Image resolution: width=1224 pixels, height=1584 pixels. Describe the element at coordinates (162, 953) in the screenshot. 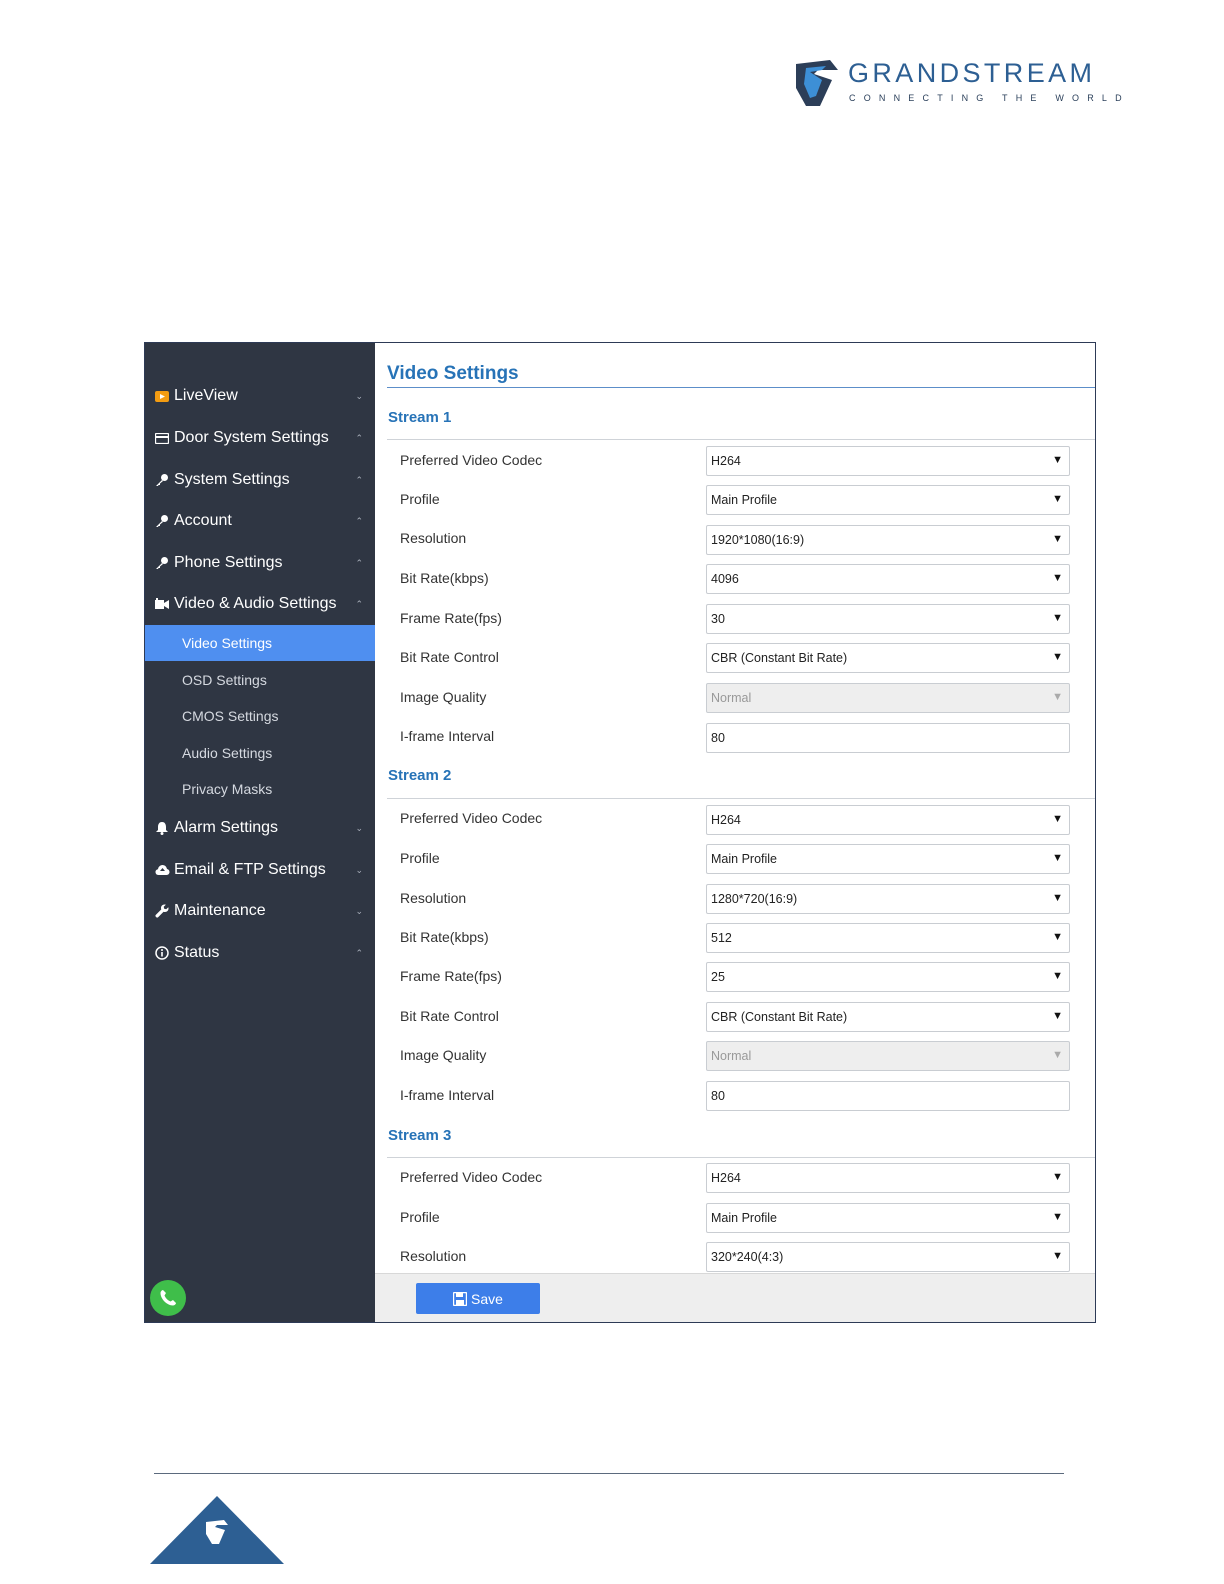

I see `info-icon` at that location.